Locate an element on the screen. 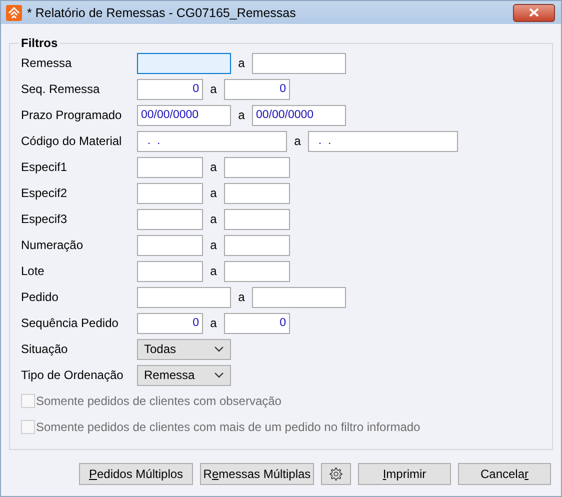 Image resolution: width=562 pixels, height=497 pixels. field-label: Sequência Pedido is located at coordinates (70, 323).